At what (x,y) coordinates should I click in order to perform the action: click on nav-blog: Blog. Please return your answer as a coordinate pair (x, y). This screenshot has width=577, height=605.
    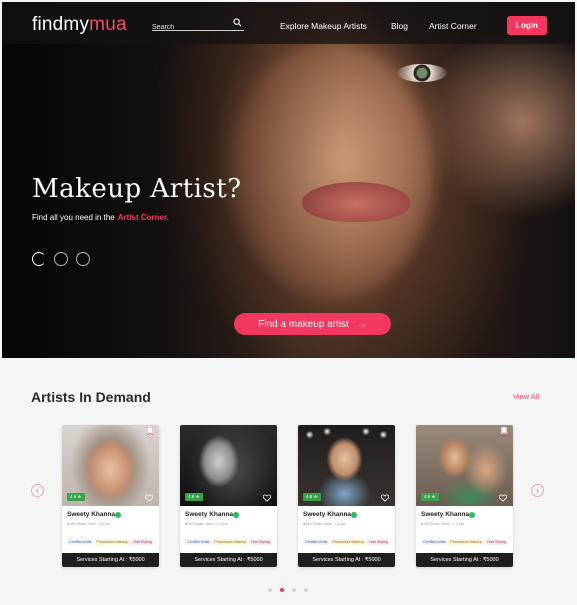
    Looking at the image, I should click on (399, 26).